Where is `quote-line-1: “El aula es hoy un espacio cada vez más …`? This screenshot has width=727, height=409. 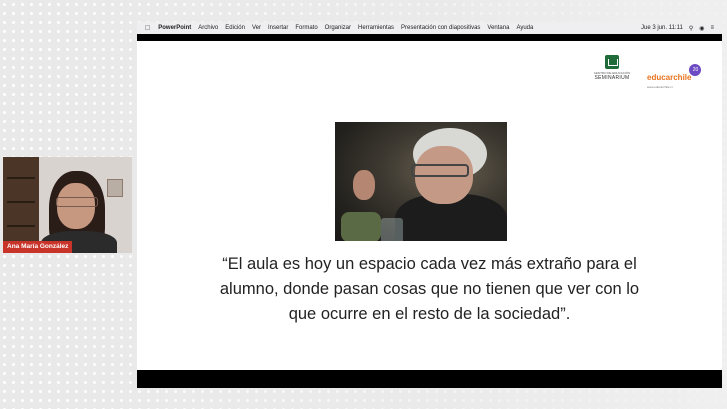
quote-line-1: “El aula es hoy un espacio cada vez más … is located at coordinates (429, 264).